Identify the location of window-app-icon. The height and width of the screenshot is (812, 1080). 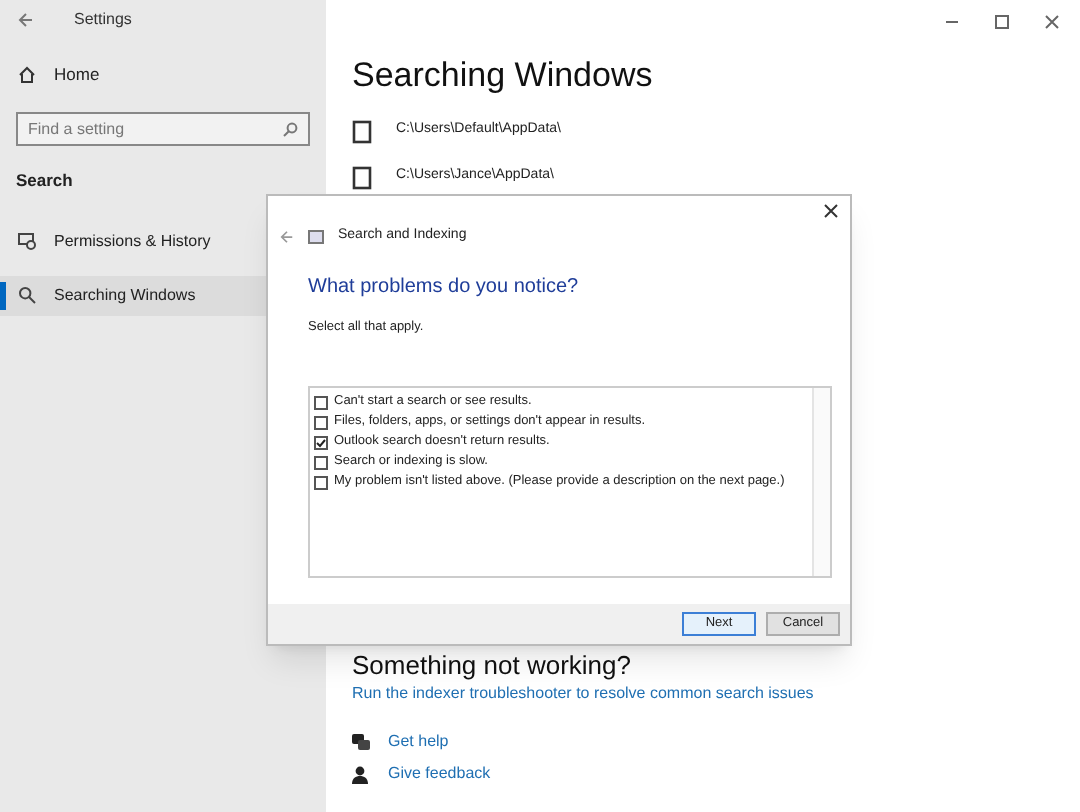
(316, 236).